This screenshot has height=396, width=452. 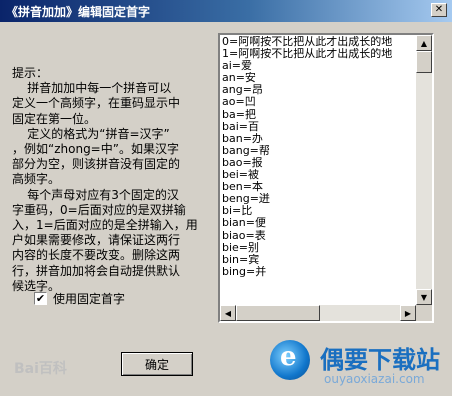 What do you see at coordinates (319, 42) in the screenshot?
I see `list-item: 0=阿啊按不比把从此才出成长的地` at bounding box center [319, 42].